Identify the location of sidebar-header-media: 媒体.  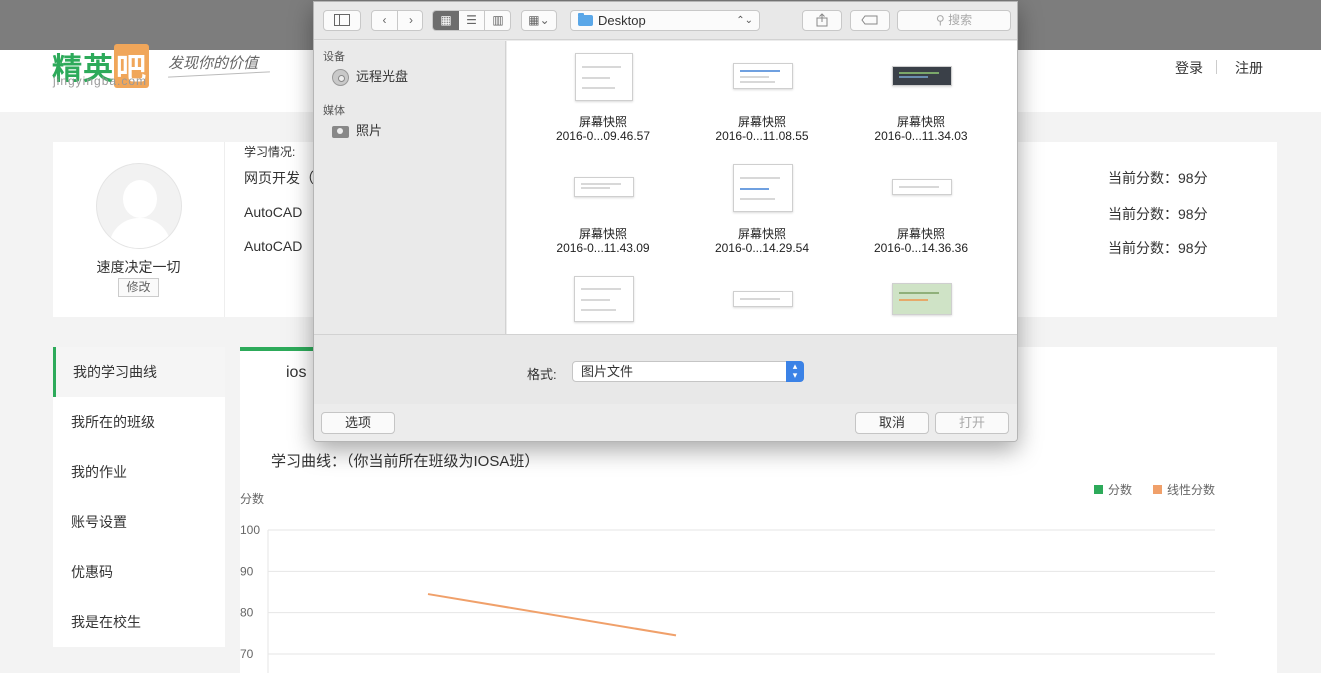
(334, 111).